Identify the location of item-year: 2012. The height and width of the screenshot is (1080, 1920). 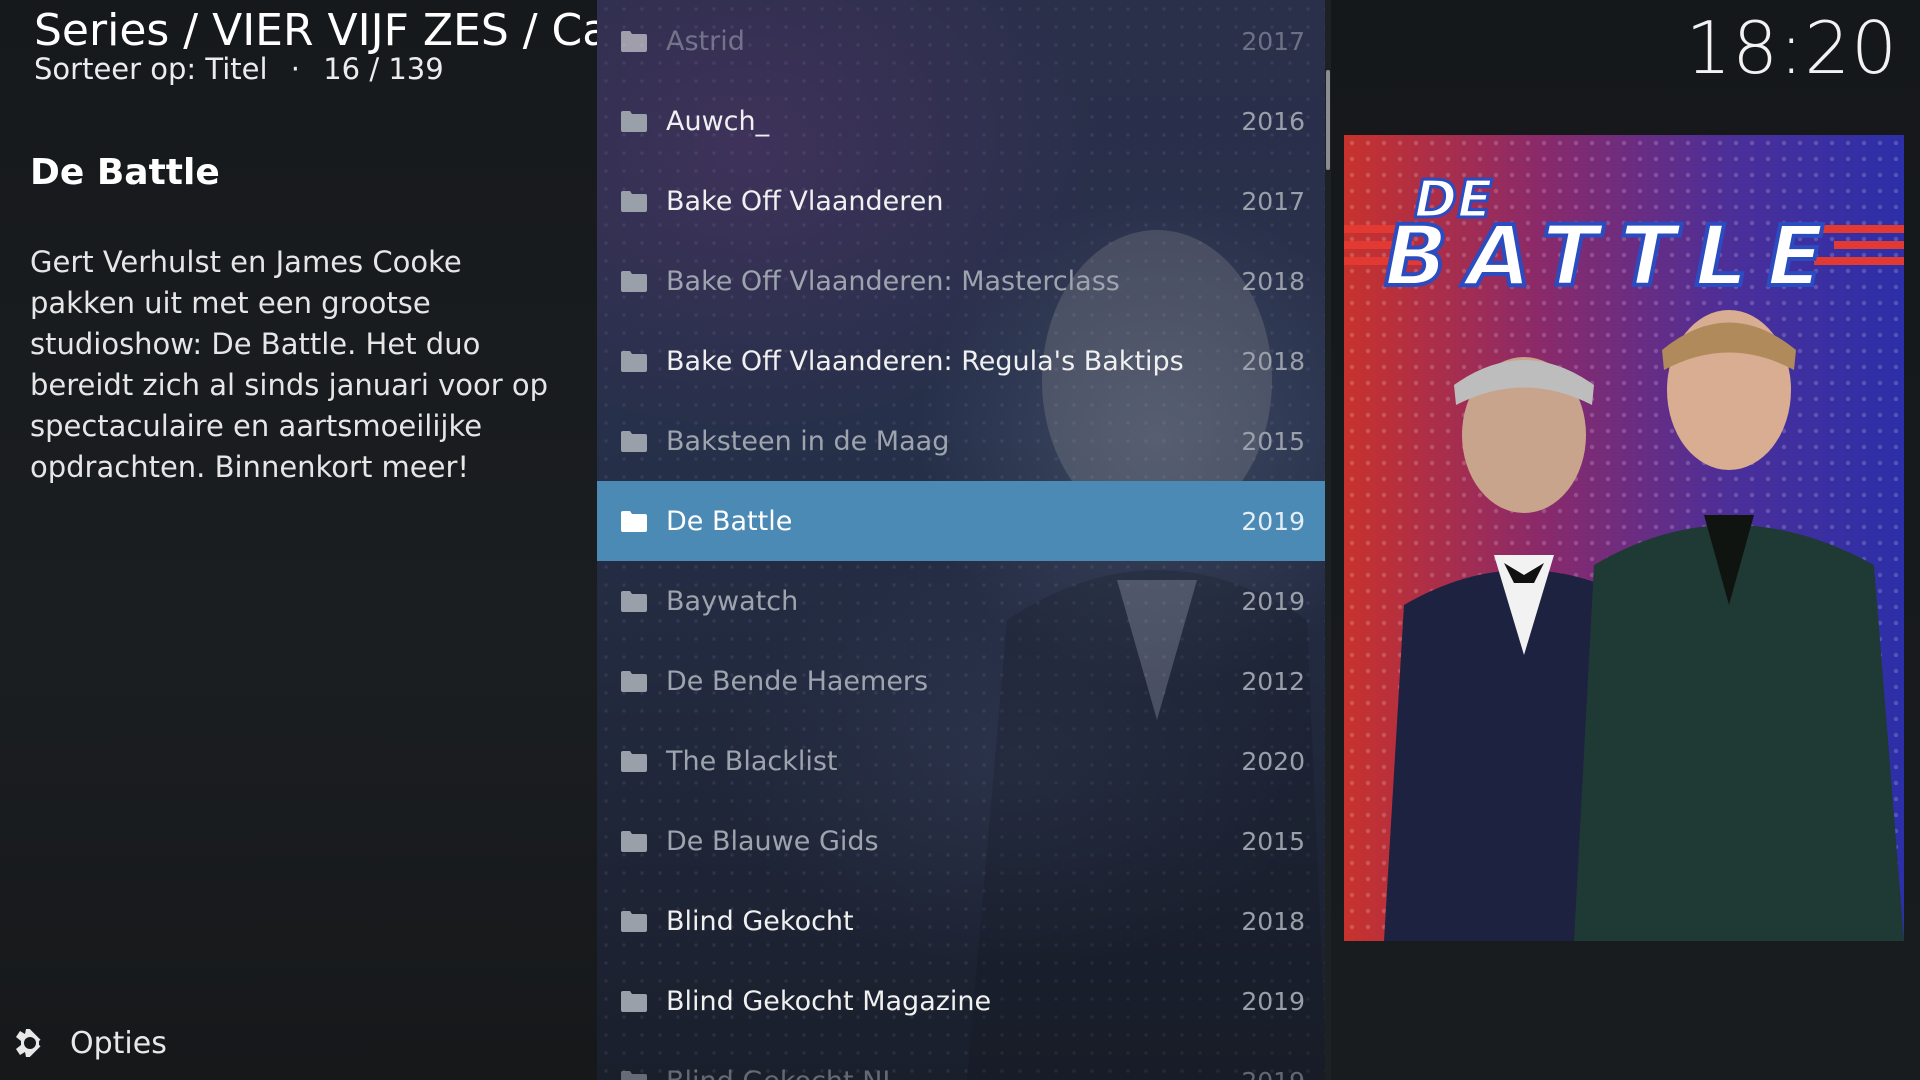
(1273, 681).